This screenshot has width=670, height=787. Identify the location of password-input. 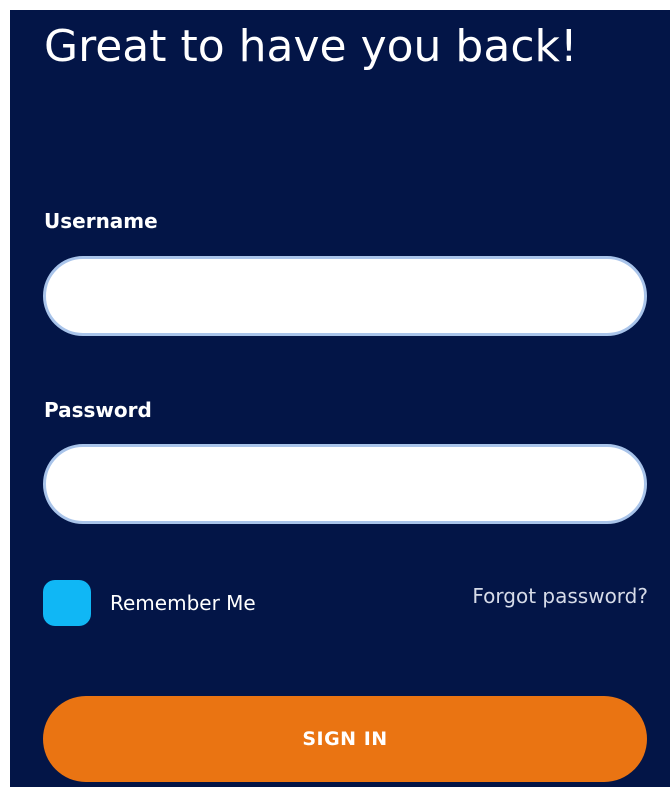
(345, 484).